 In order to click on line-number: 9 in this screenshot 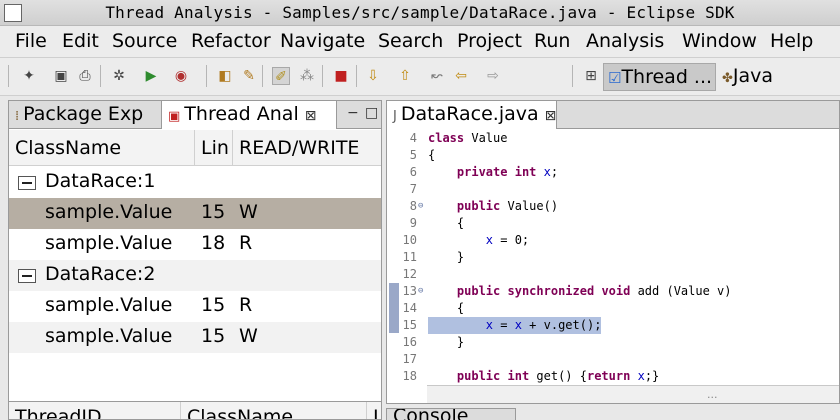, I will do `click(413, 223)`.